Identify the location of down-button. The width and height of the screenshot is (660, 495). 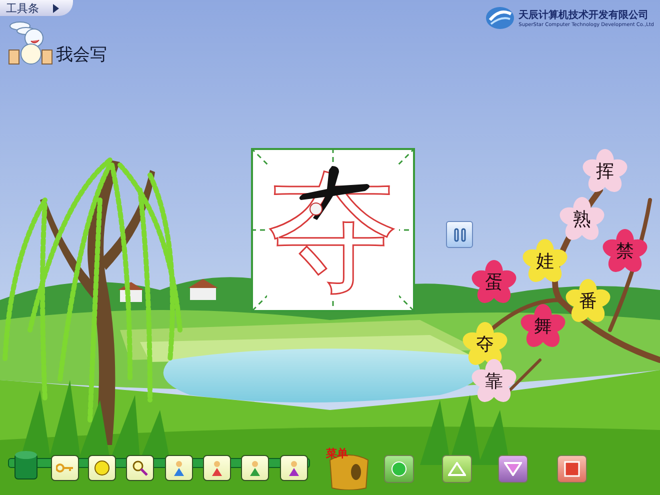
(513, 469).